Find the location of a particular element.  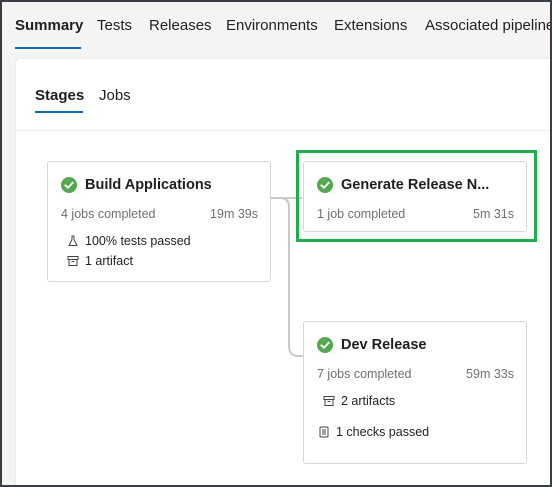

jobs-completed: 7 jobs completed is located at coordinates (364, 374).